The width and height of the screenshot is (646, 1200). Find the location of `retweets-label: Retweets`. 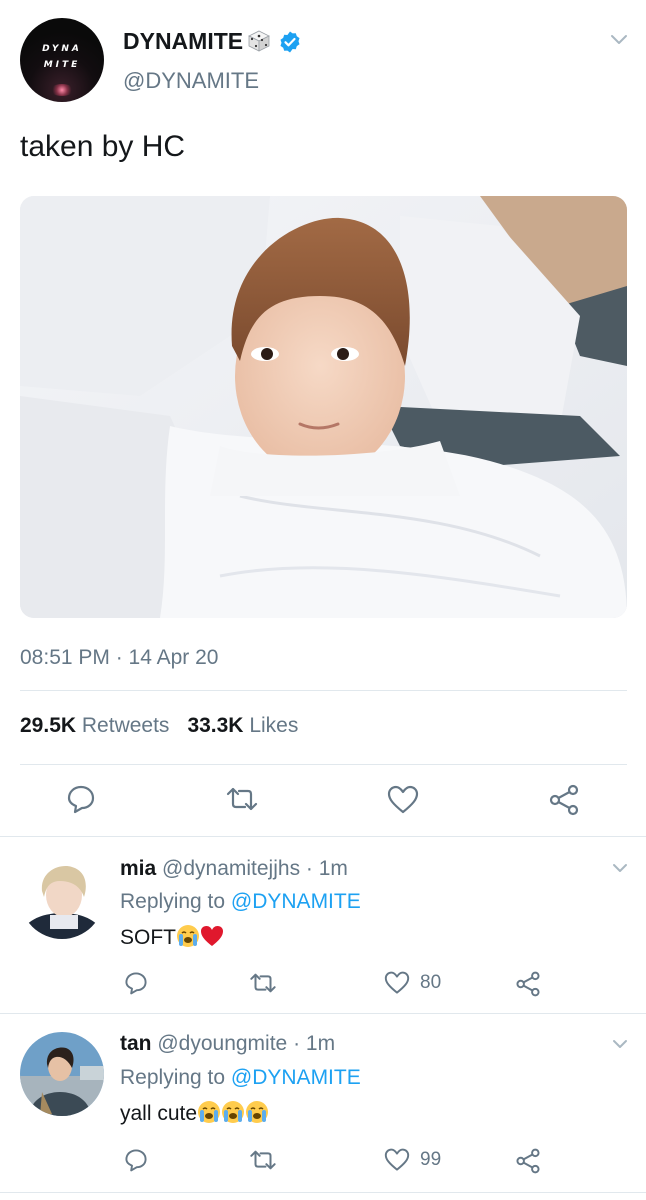

retweets-label: Retweets is located at coordinates (125, 725).